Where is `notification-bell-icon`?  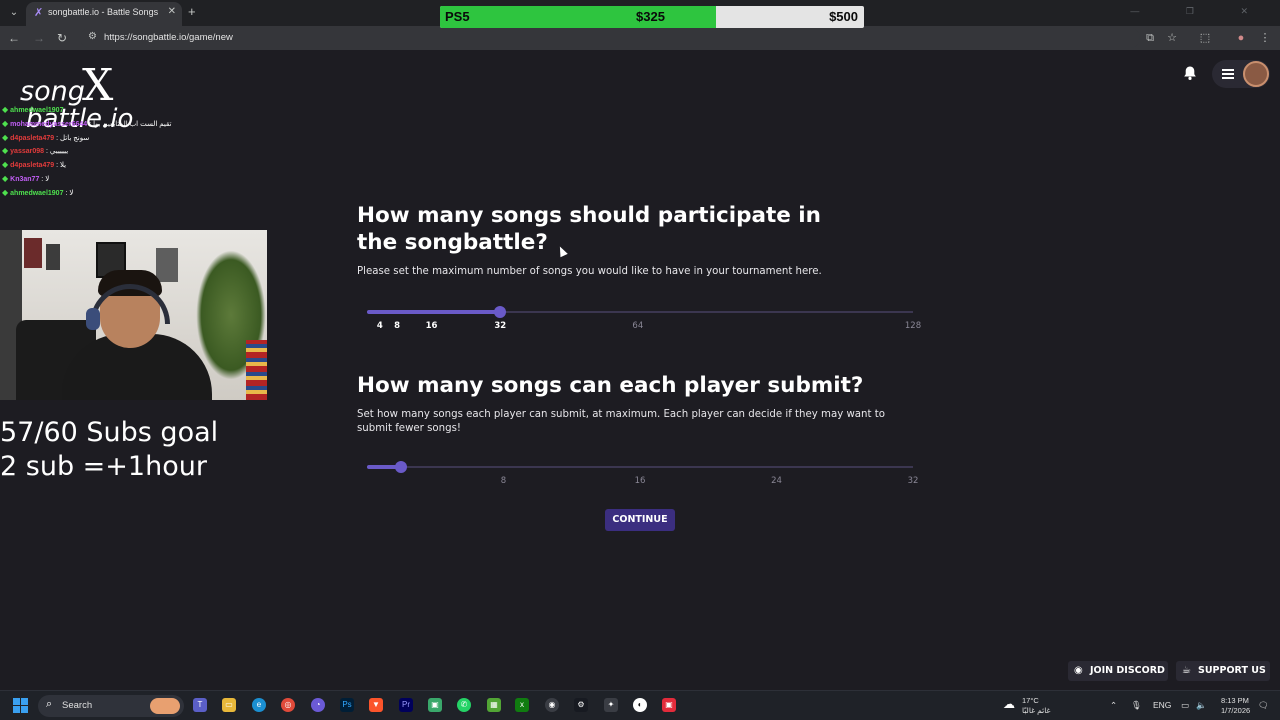
notification-bell-icon is located at coordinates (1190, 73).